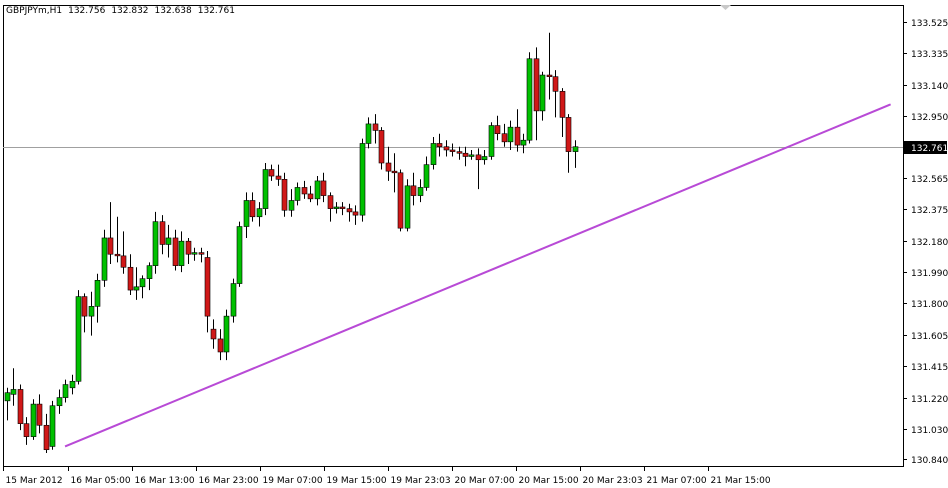 This screenshot has height=488, width=948. What do you see at coordinates (929, 87) in the screenshot?
I see `y-tick-label: 133.140` at bounding box center [929, 87].